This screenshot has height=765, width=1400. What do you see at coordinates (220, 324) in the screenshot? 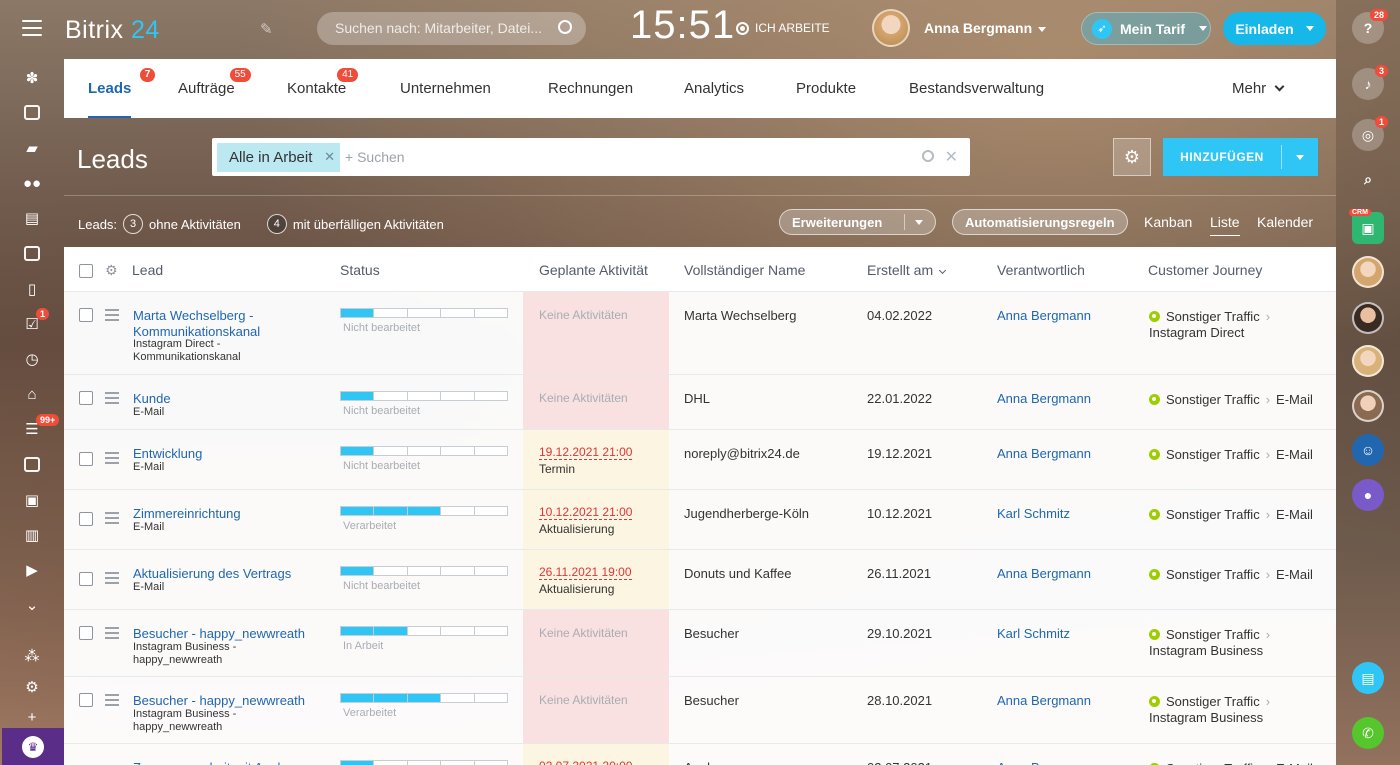
I see `lead-link: Marta Wechselberg - Kommunikationskanal` at bounding box center [220, 324].